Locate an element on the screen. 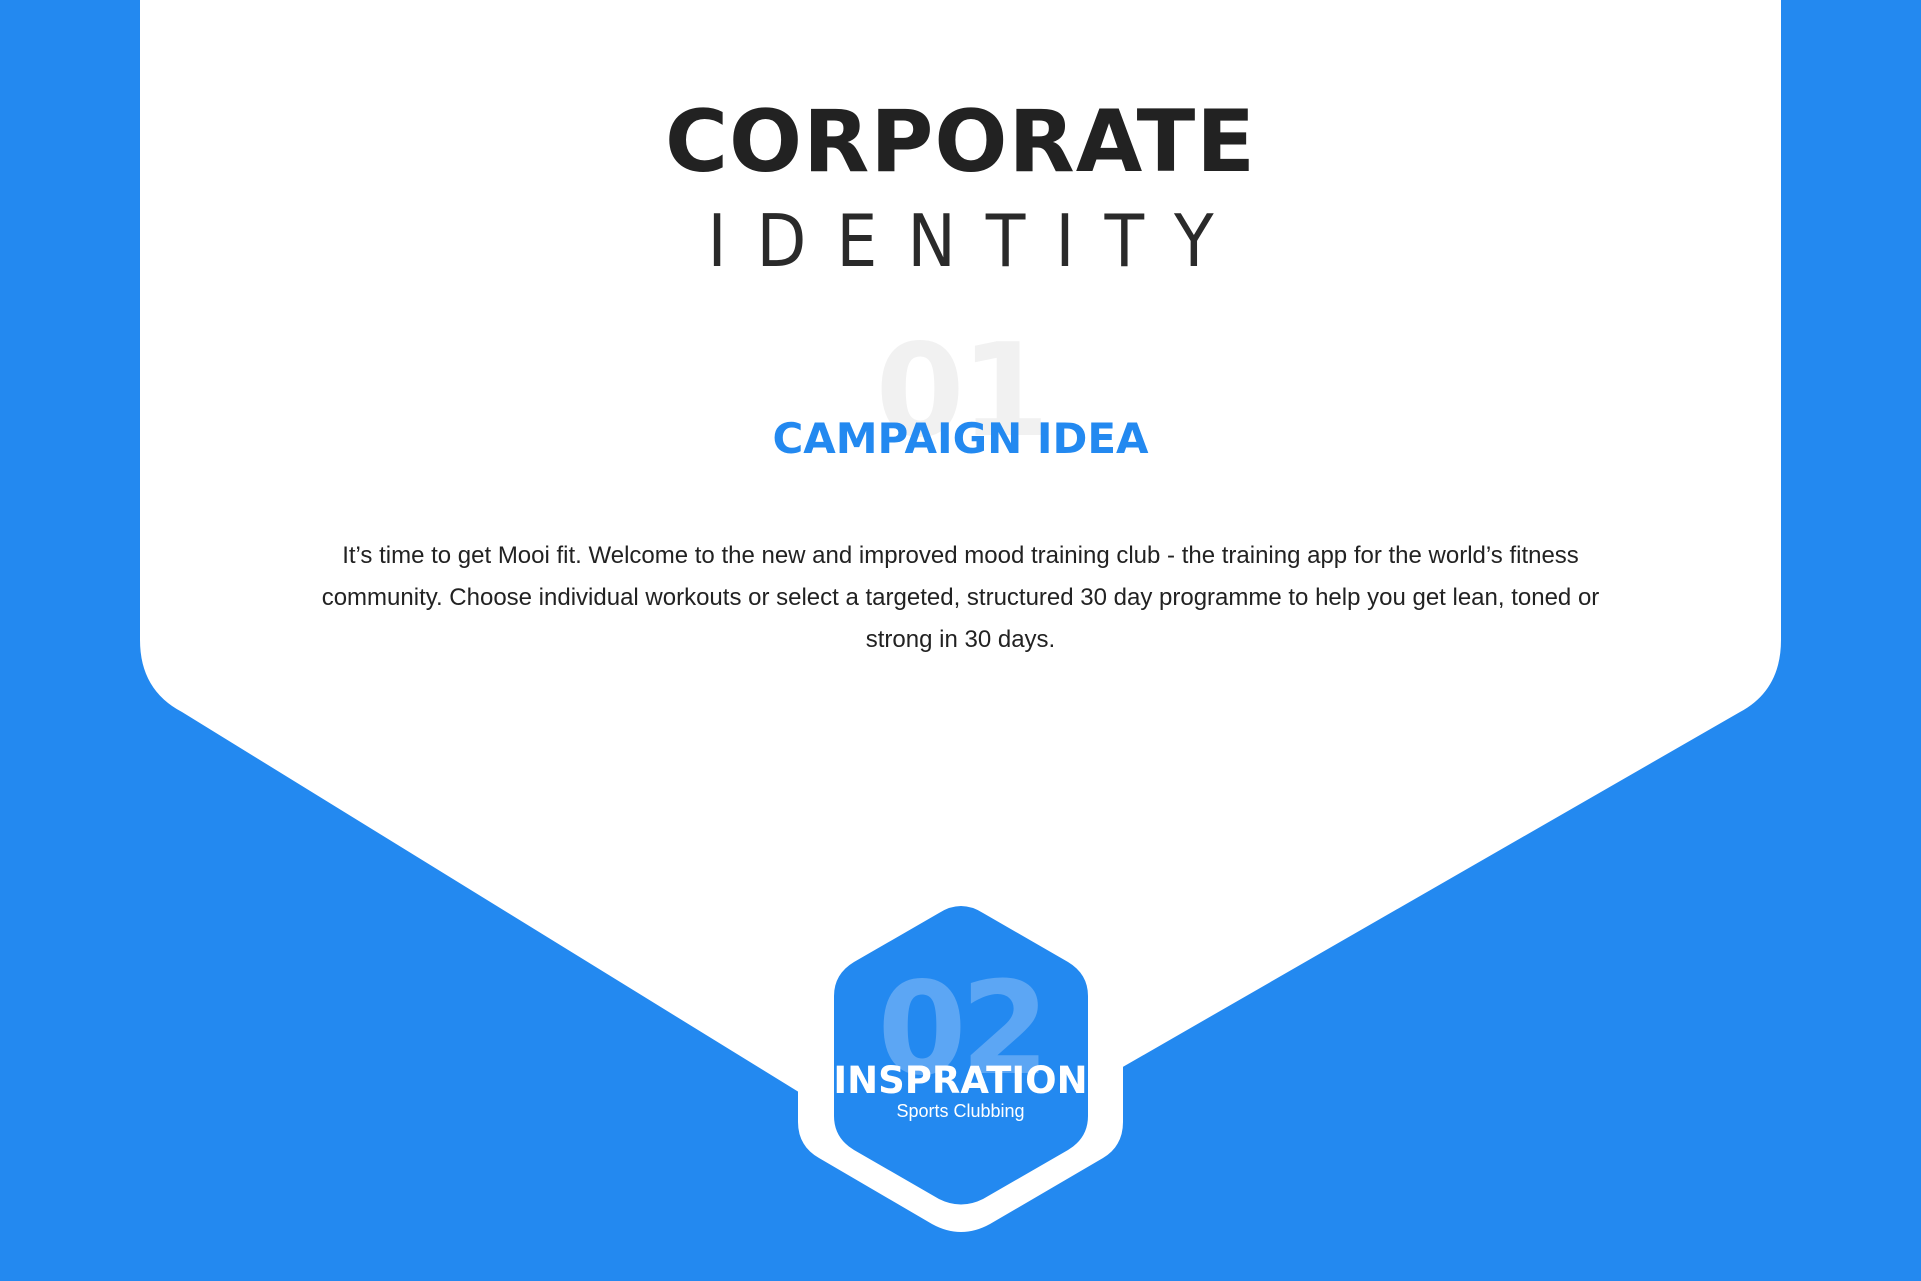 Image resolution: width=1921 pixels, height=1281 pixels. page-title: CORPORATE is located at coordinates (960, 142).